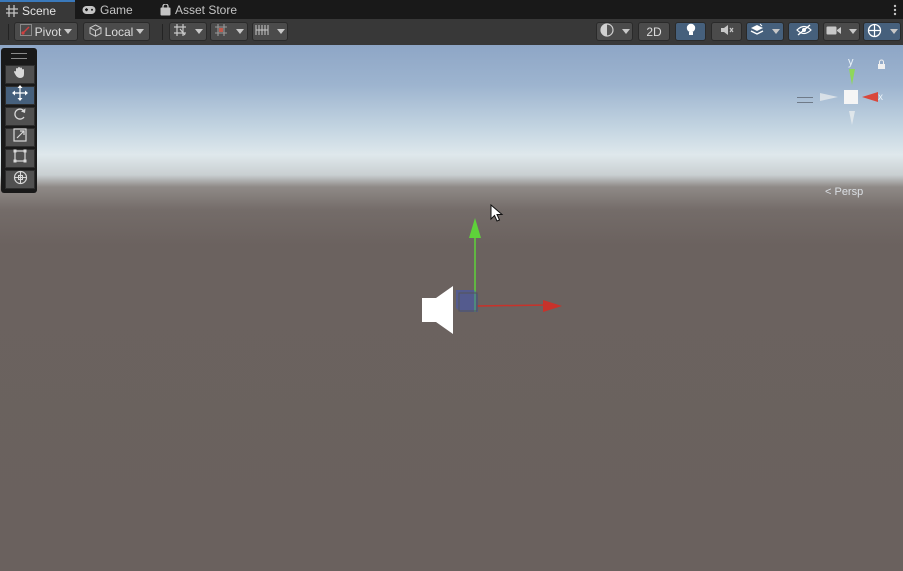 This screenshot has height=571, width=903. What do you see at coordinates (116, 9) in the screenshot?
I see `tab-label: Game` at bounding box center [116, 9].